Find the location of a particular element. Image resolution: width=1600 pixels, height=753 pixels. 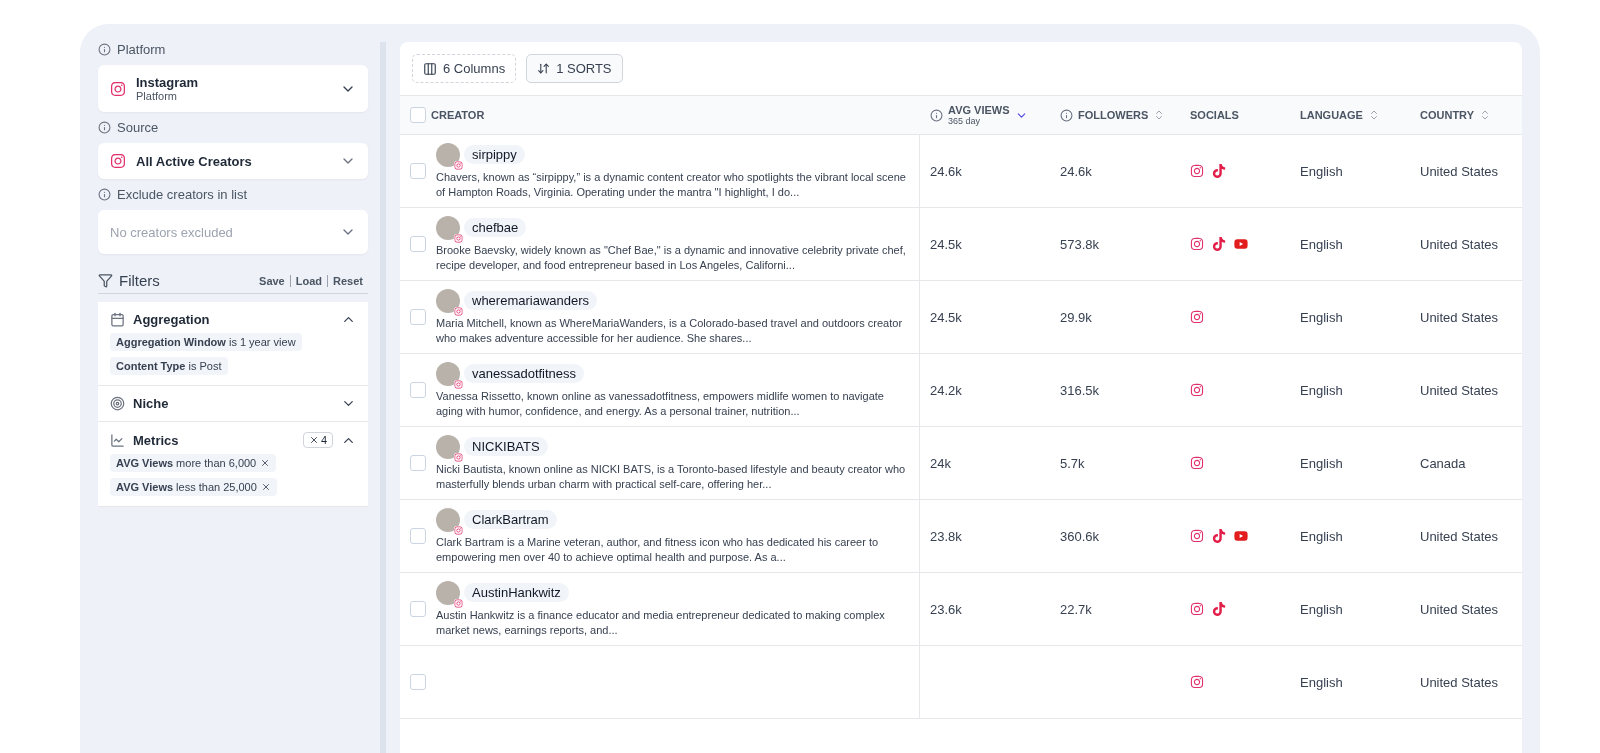

table-cell-text: 23.6k is located at coordinates (946, 609).